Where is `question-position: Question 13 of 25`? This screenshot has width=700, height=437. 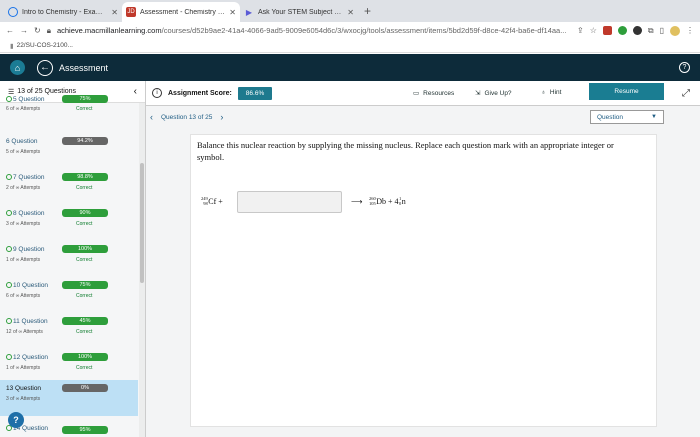
question-position: Question 13 of 25 is located at coordinates (187, 117).